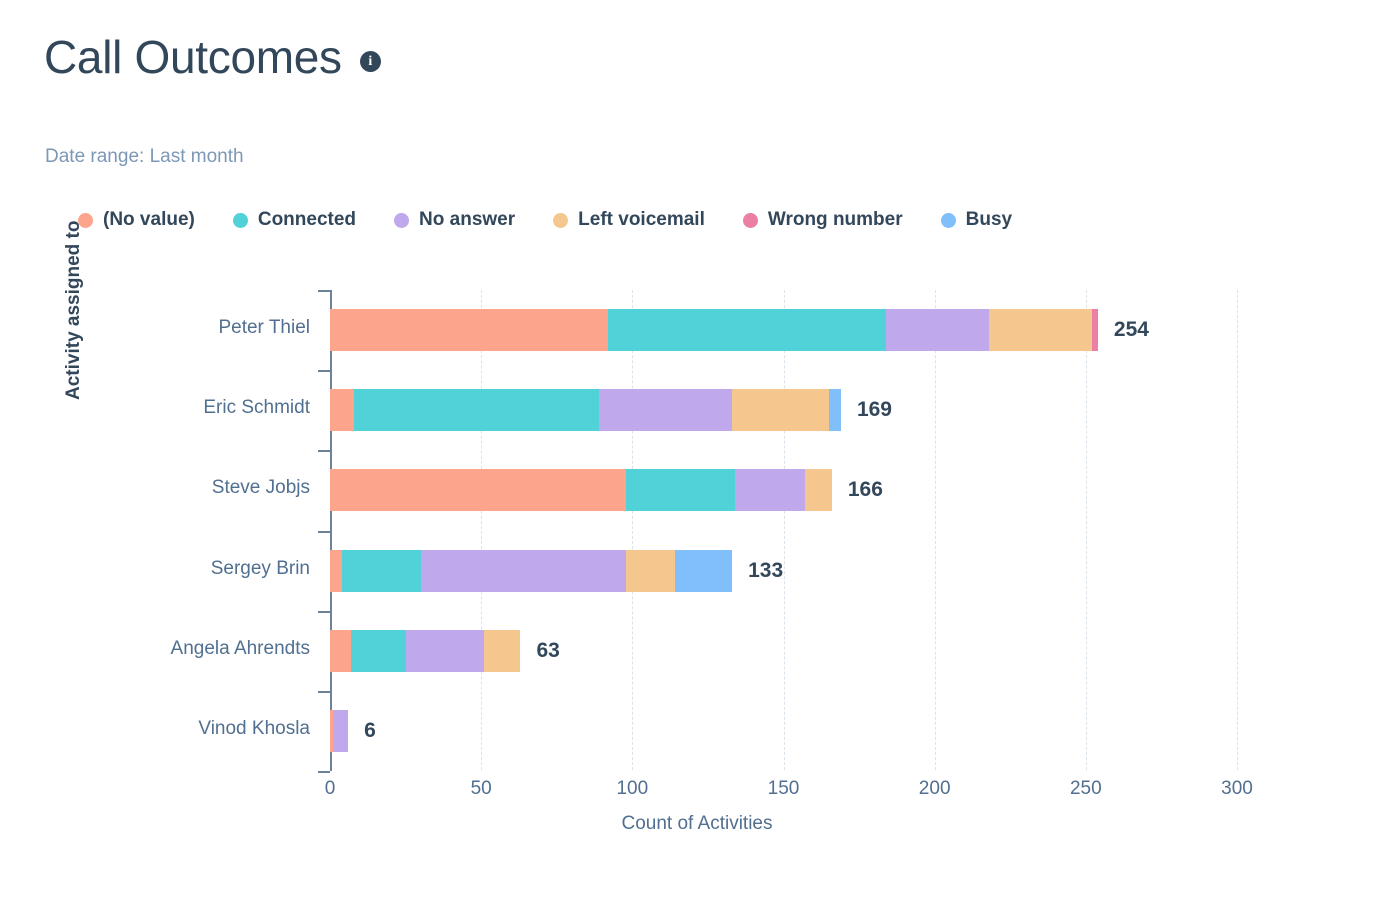 The image size is (1394, 914). I want to click on legend-label: Wrong number, so click(835, 219).